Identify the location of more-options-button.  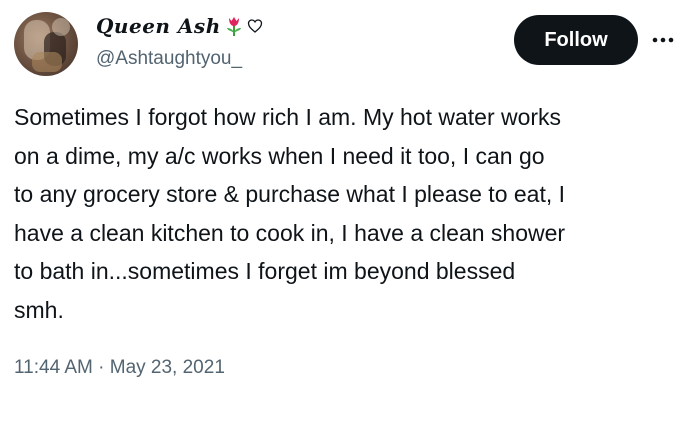
(663, 40).